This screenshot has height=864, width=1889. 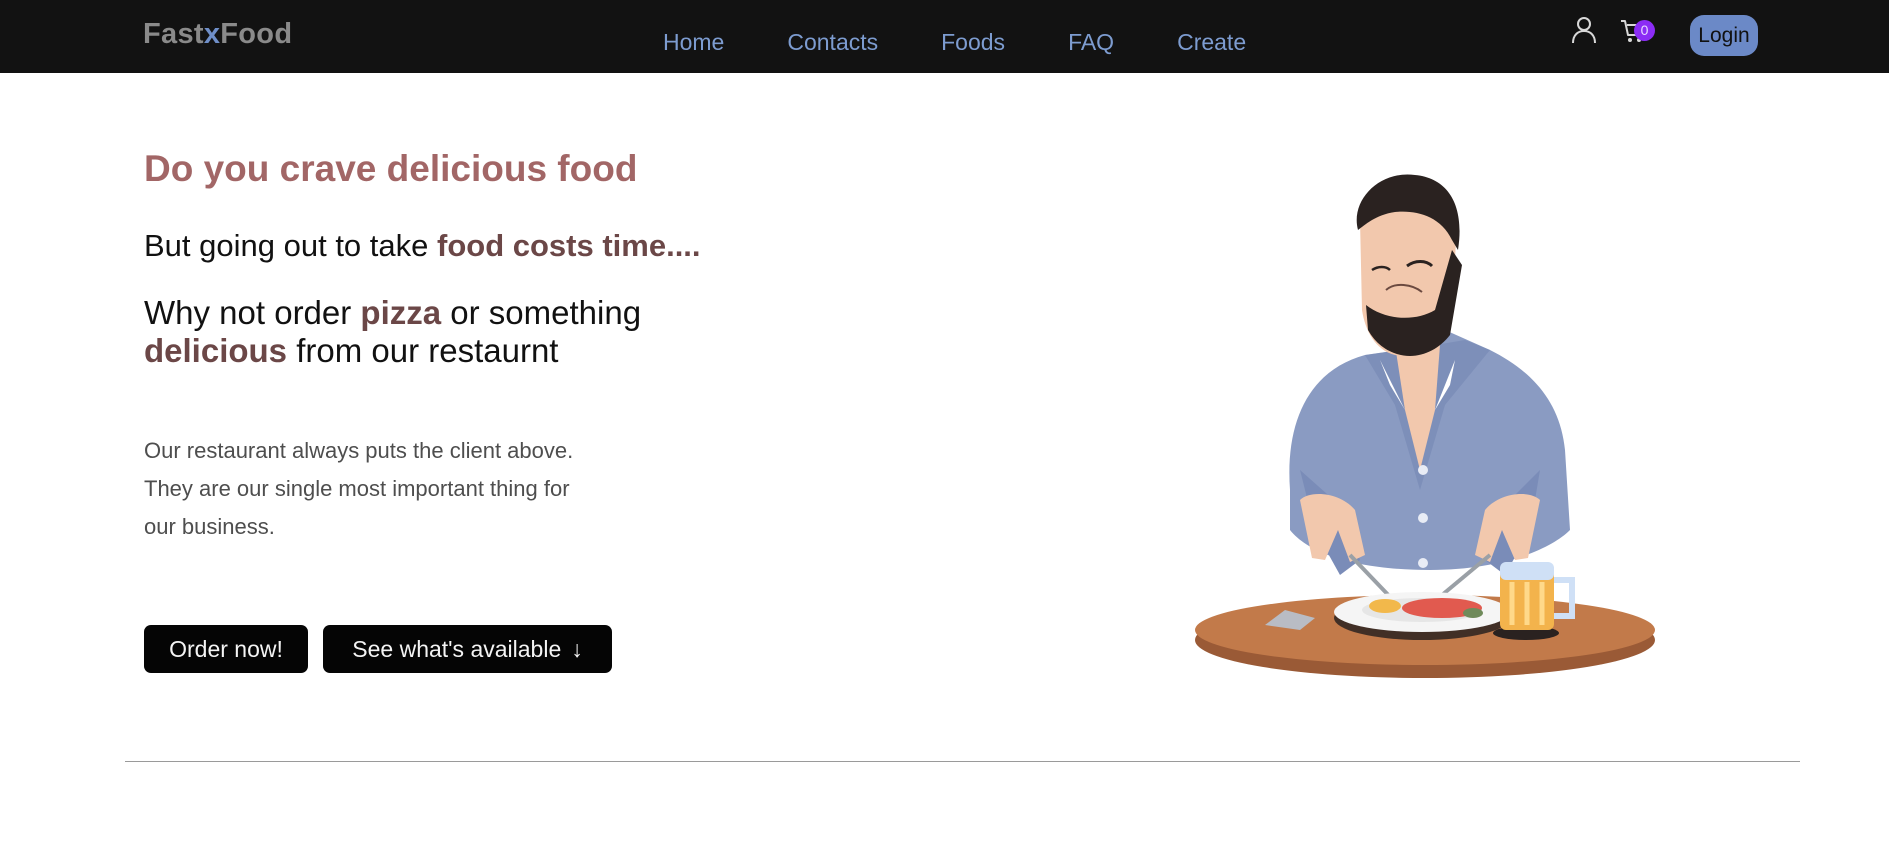 I want to click on subline-text: But going out to take, so click(x=290, y=245).